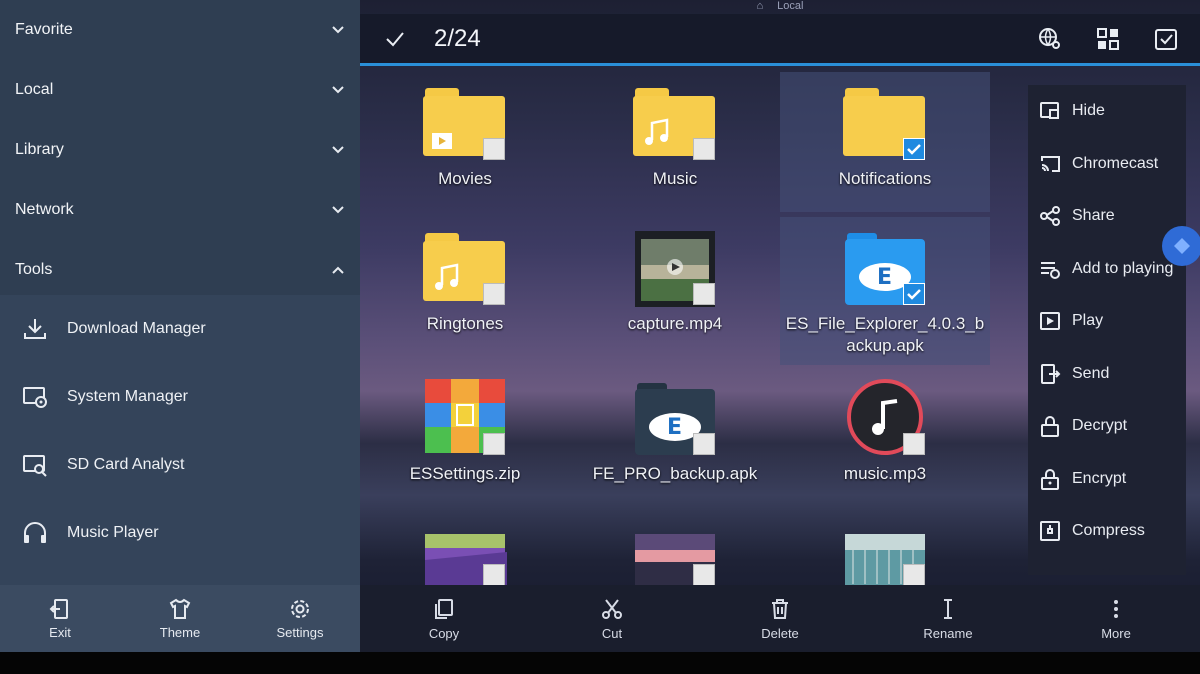 This screenshot has height=674, width=1200. I want to click on floating-widget-icon, so click(1182, 246).